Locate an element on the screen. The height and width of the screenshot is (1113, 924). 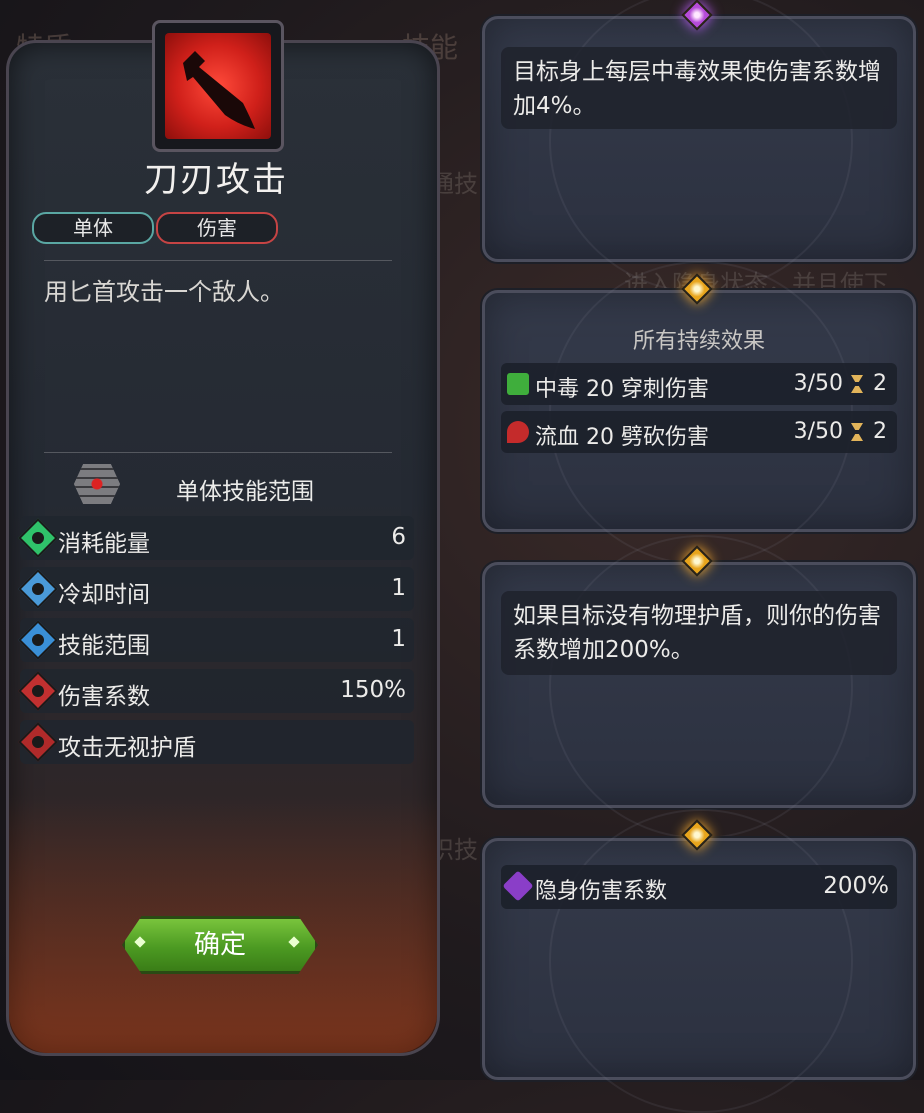
tooltip-poison-bonus: 目标身上每层中毒效果使伤害系数增加4%。 is located at coordinates (699, 146).